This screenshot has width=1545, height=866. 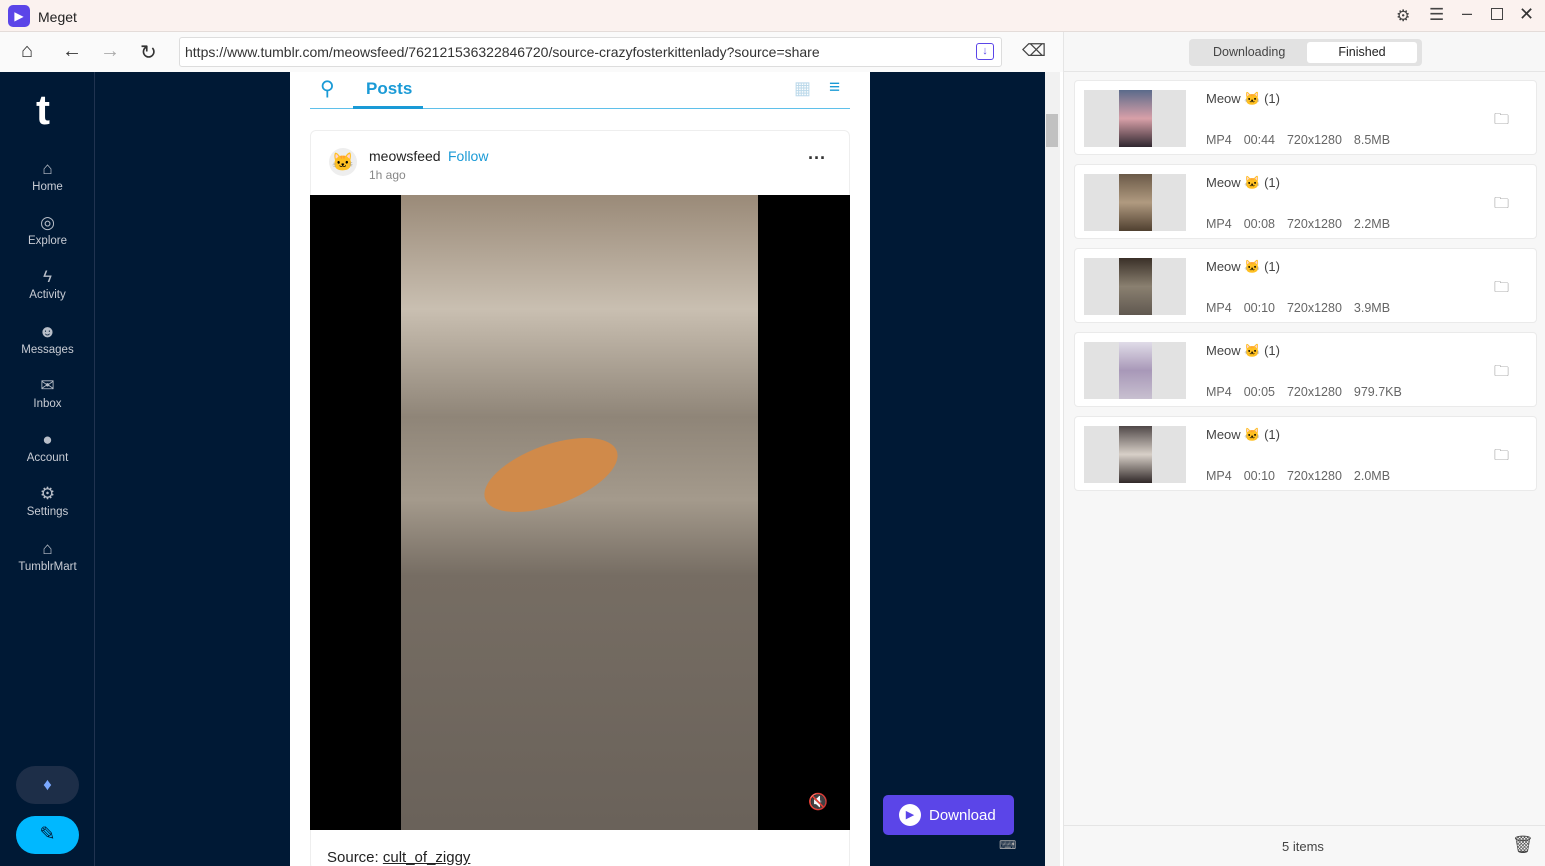 What do you see at coordinates (985, 51) in the screenshot?
I see `download-page-icon: ↓` at bounding box center [985, 51].